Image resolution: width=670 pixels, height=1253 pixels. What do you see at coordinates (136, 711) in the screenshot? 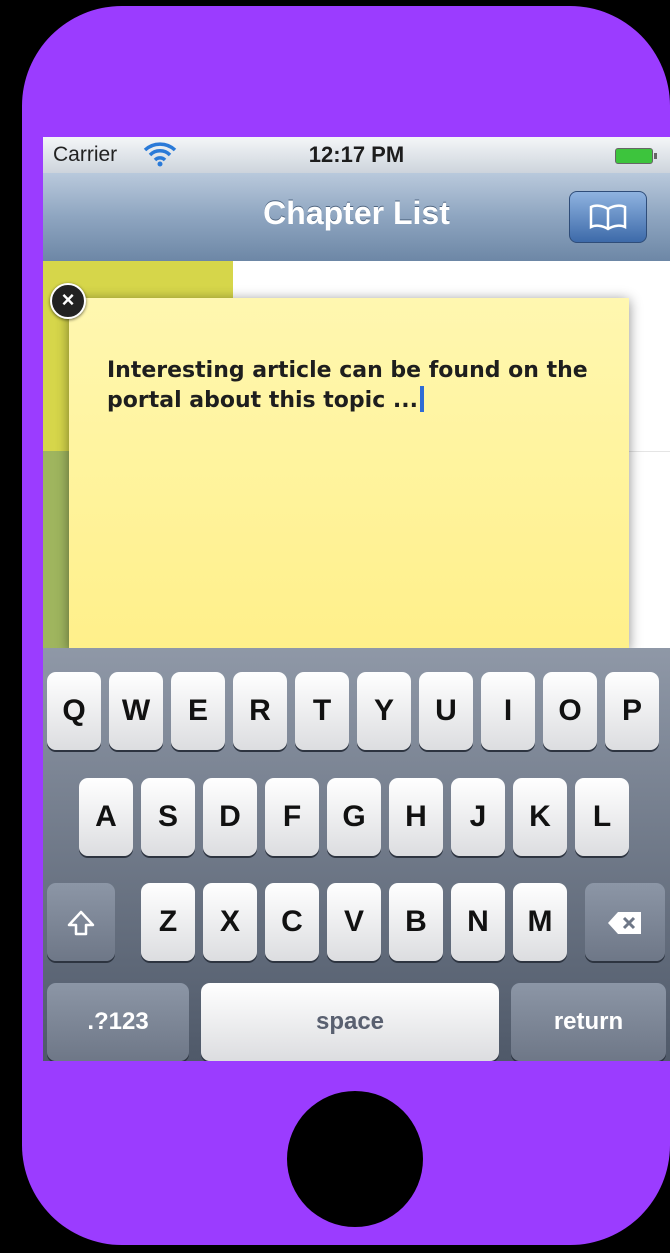
I see `key-w: W` at bounding box center [136, 711].